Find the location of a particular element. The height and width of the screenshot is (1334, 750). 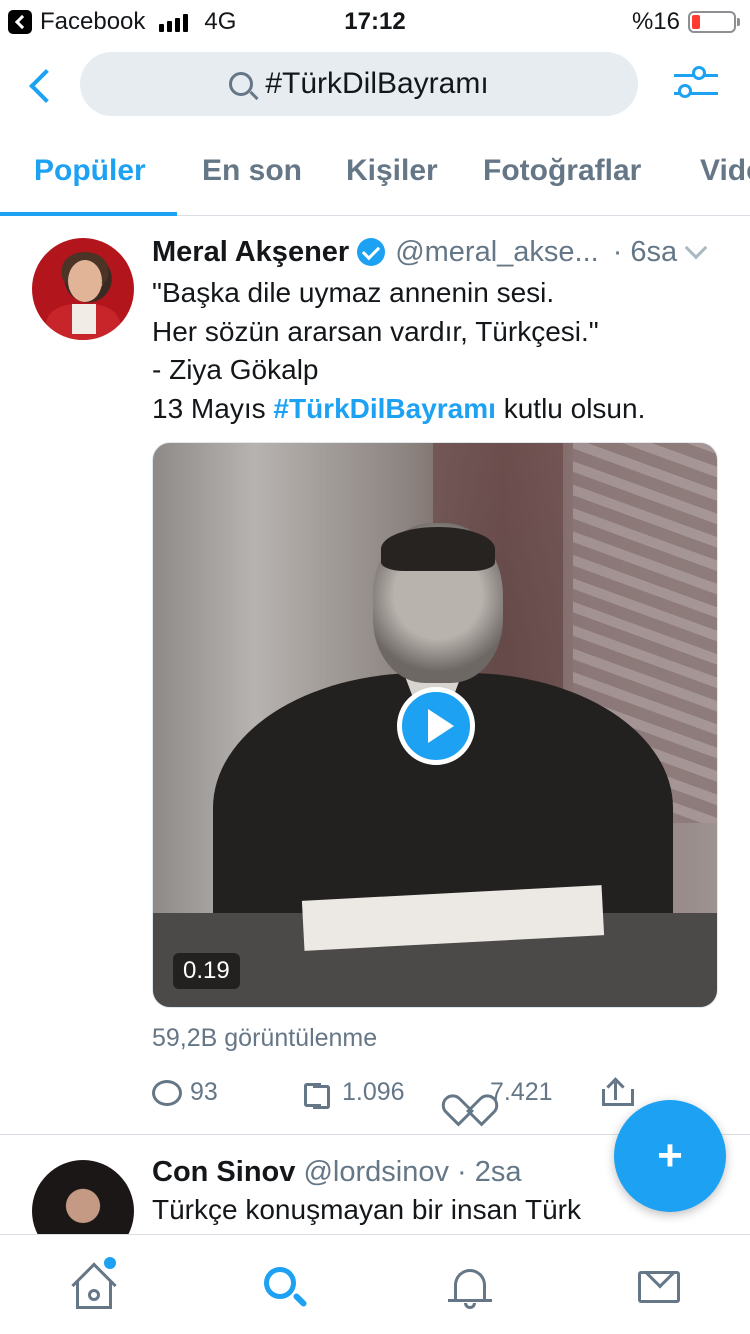

tweet-author-handle: @lordsinov is located at coordinates (376, 1172).